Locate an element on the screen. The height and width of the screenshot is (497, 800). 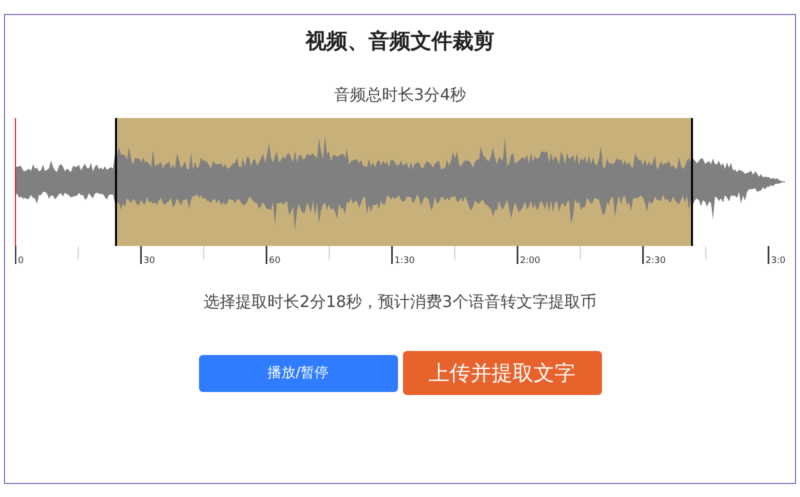
tick-label: 1:30 is located at coordinates (404, 261).